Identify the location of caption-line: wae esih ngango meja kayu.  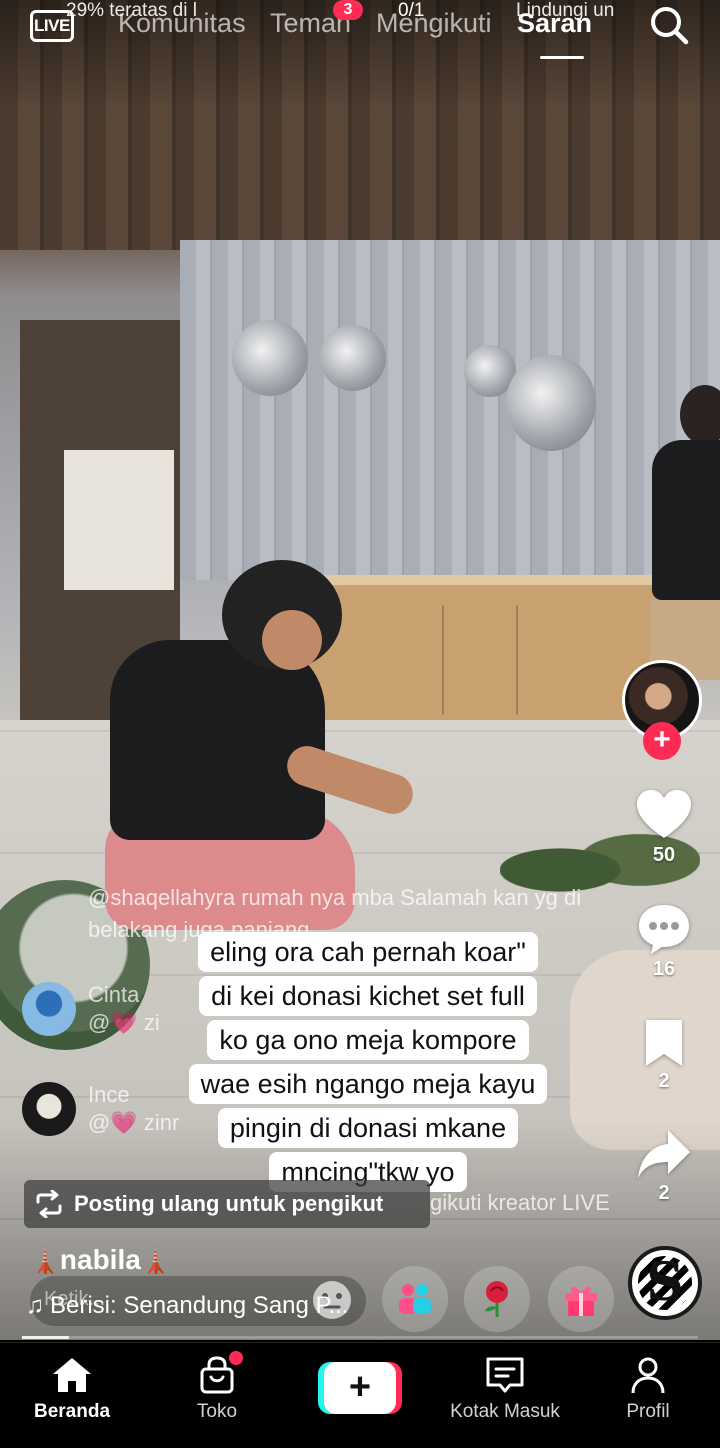
(368, 1084).